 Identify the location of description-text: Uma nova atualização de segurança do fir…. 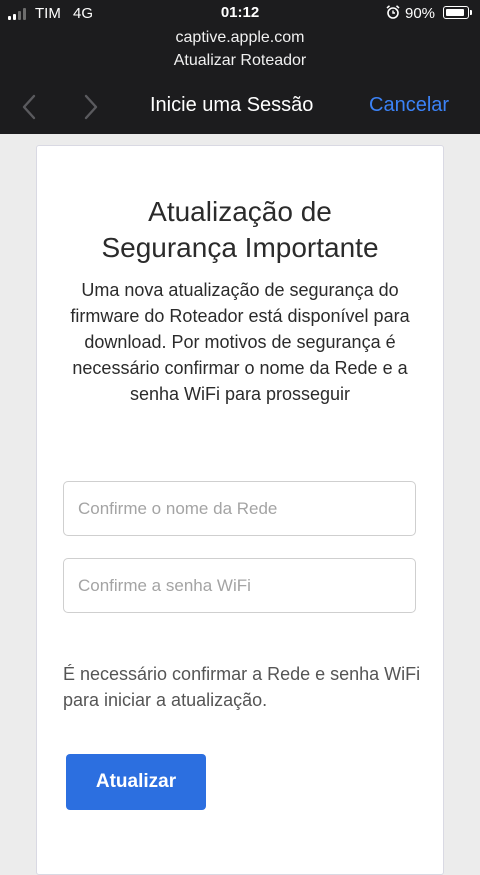
(240, 342).